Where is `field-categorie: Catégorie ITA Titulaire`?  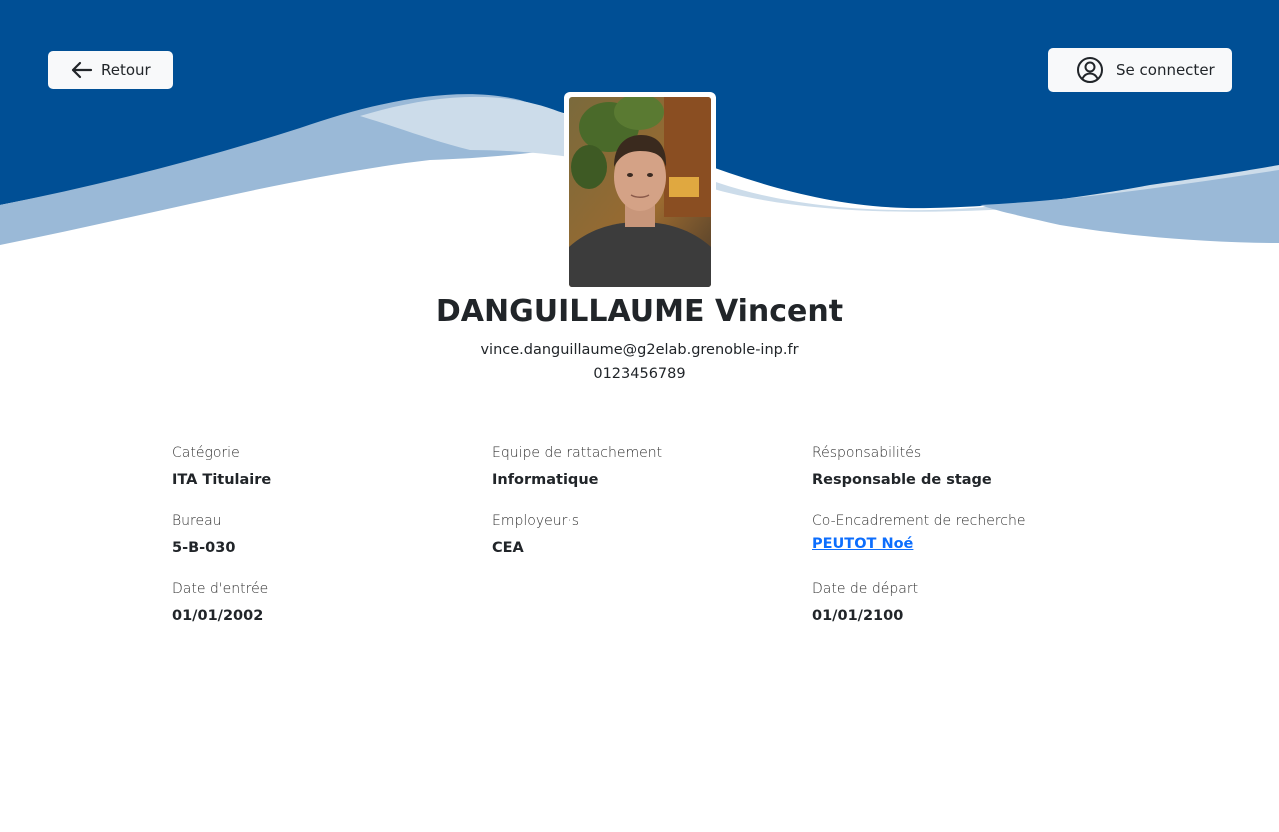
field-categorie: Catégorie ITA Titulaire is located at coordinates (322, 466).